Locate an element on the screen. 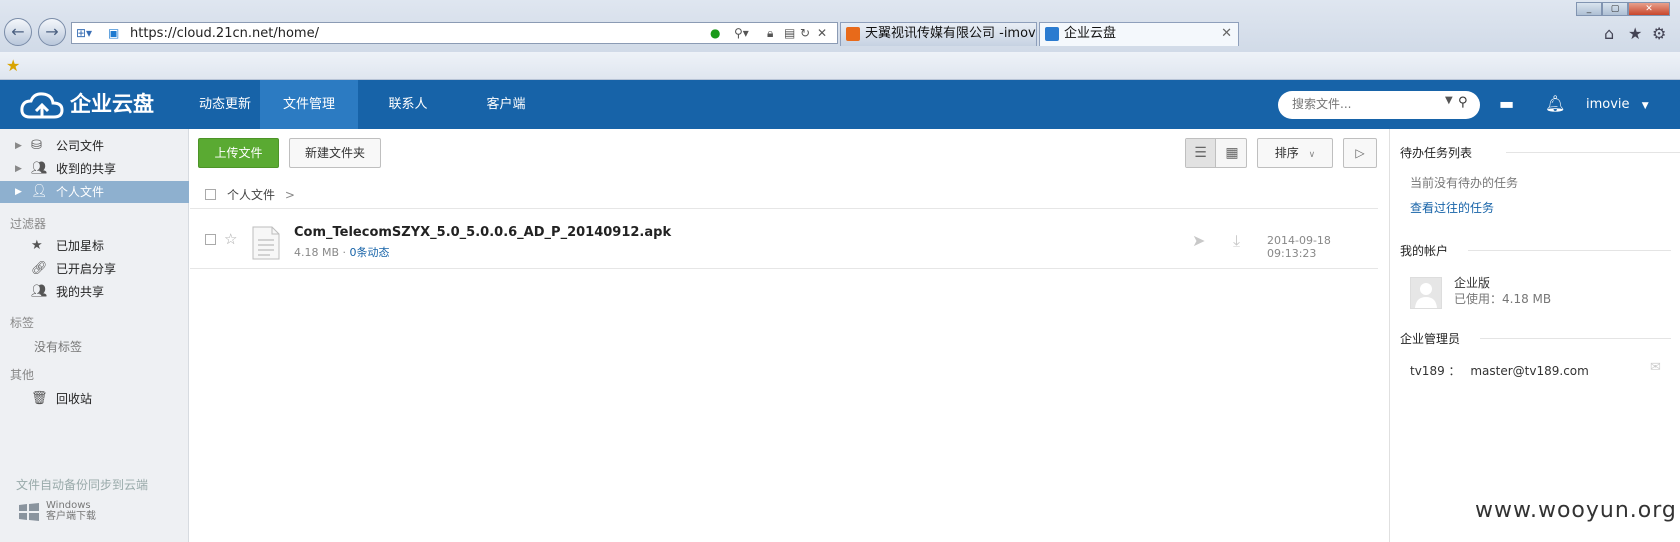 This screenshot has width=1680, height=542. search-icon: ⚲ is located at coordinates (1463, 102).